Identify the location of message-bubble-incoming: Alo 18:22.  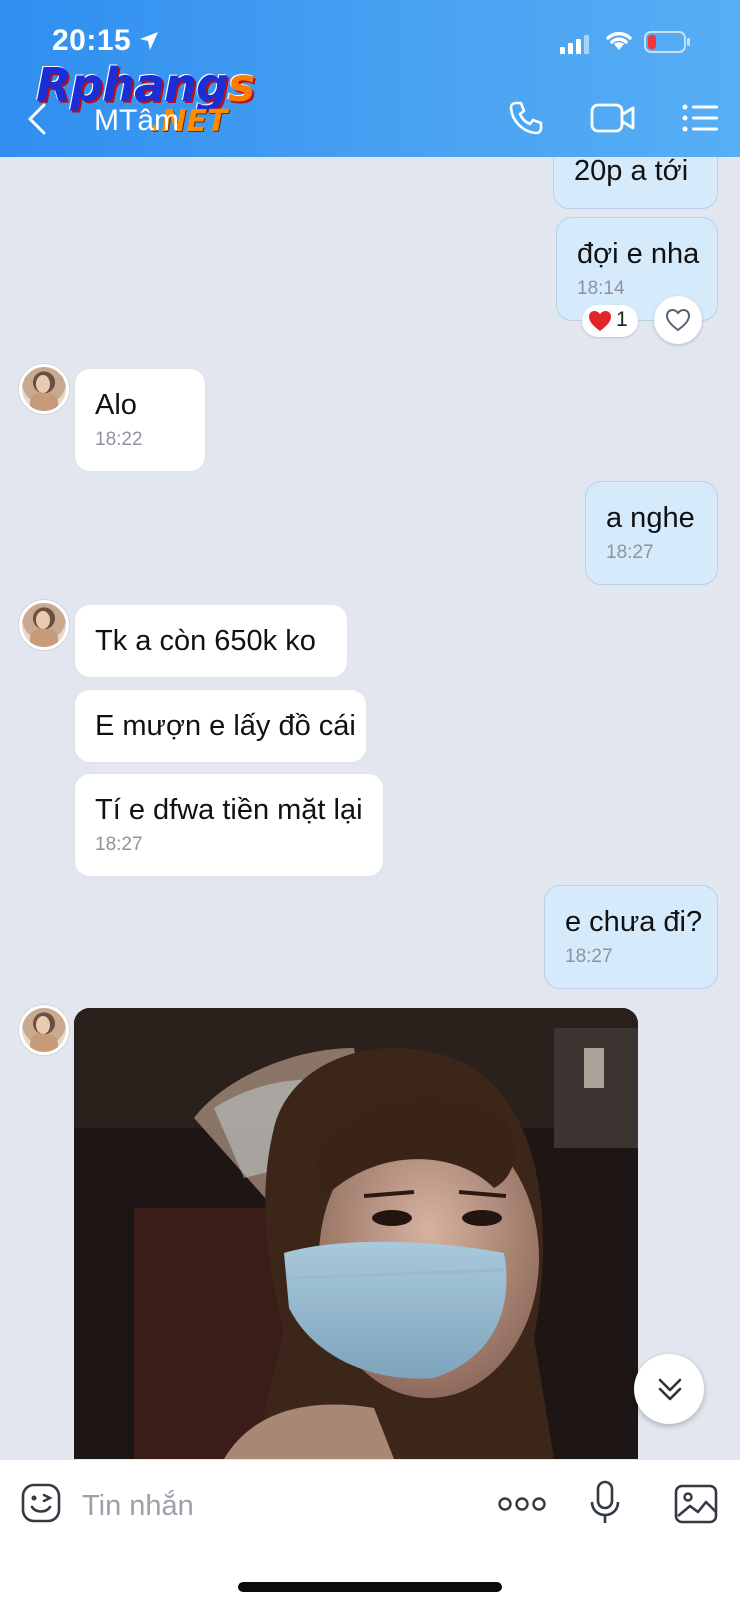
(140, 420).